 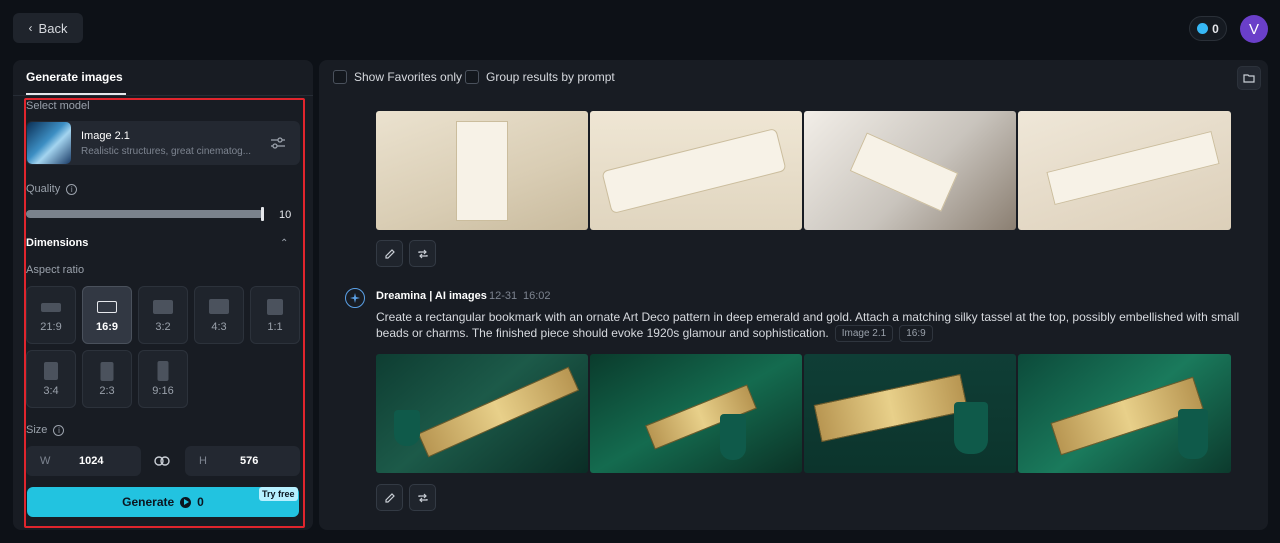 I want to click on group-results-label: Group results by prompt, so click(x=550, y=77).